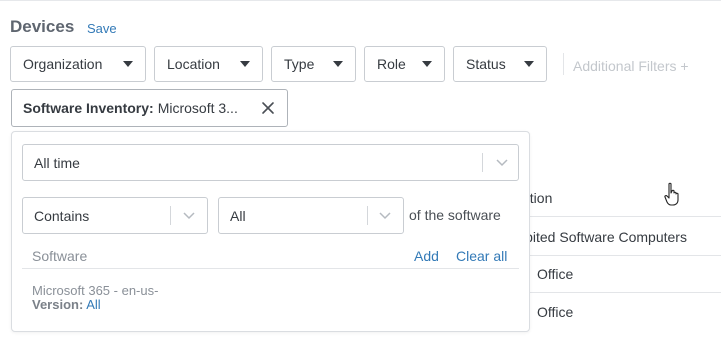 The height and width of the screenshot is (346, 721). Describe the element at coordinates (563, 64) in the screenshot. I see `filter-divider` at that location.